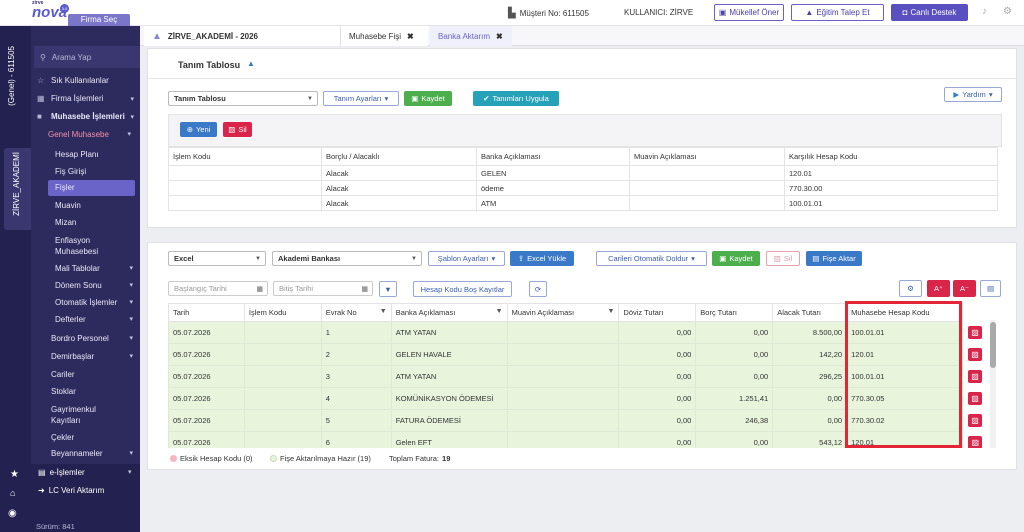 The image size is (1024, 532). What do you see at coordinates (206, 312) in the screenshot?
I see `column-tarih: Tarih` at bounding box center [206, 312].